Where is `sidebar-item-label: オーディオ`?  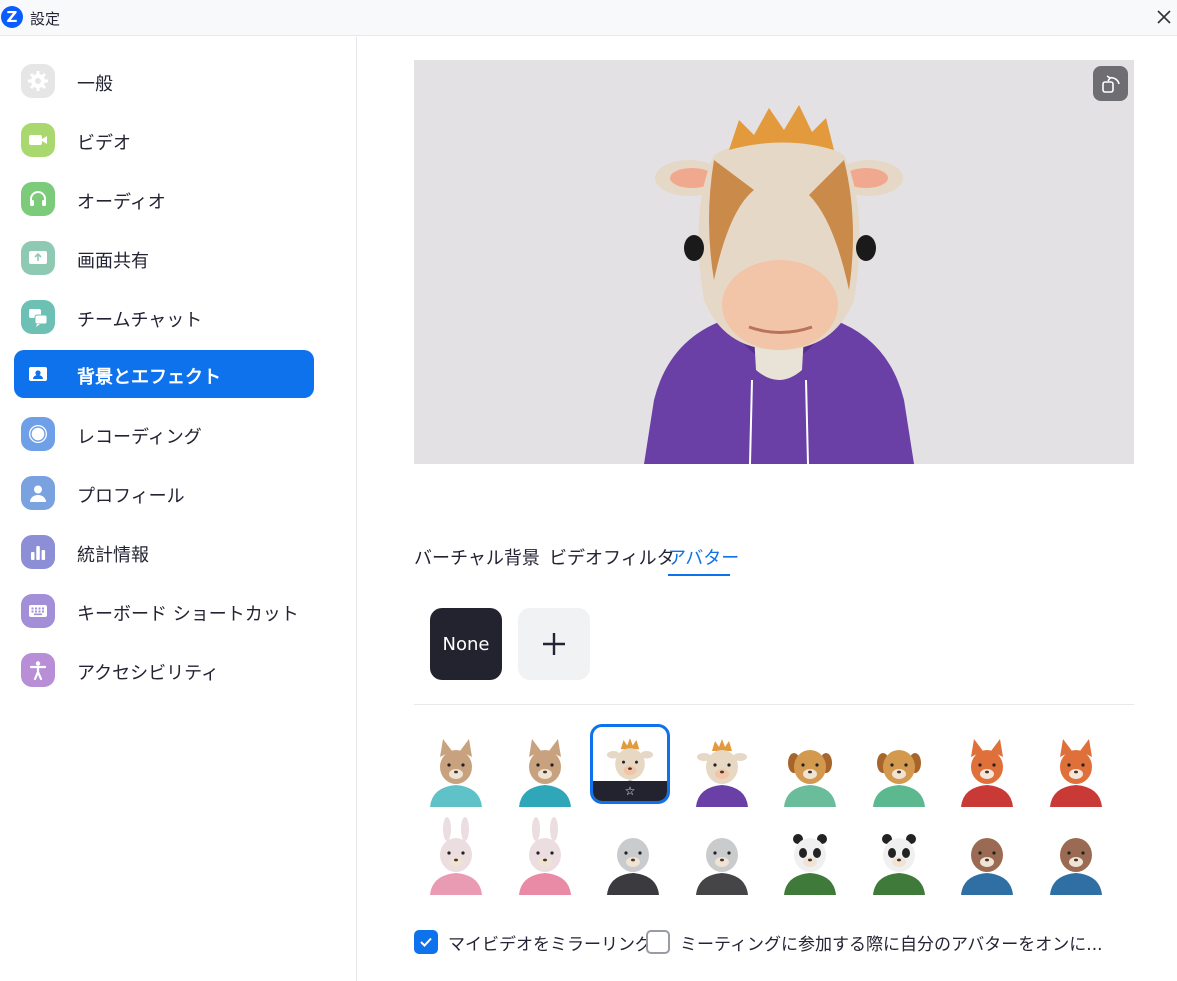 sidebar-item-label: オーディオ is located at coordinates (121, 202).